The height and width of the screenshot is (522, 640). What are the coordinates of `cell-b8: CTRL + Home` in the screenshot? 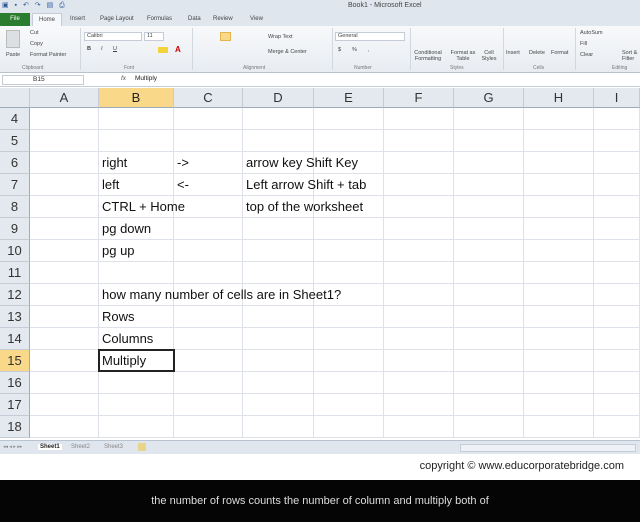 It's located at (142, 207).